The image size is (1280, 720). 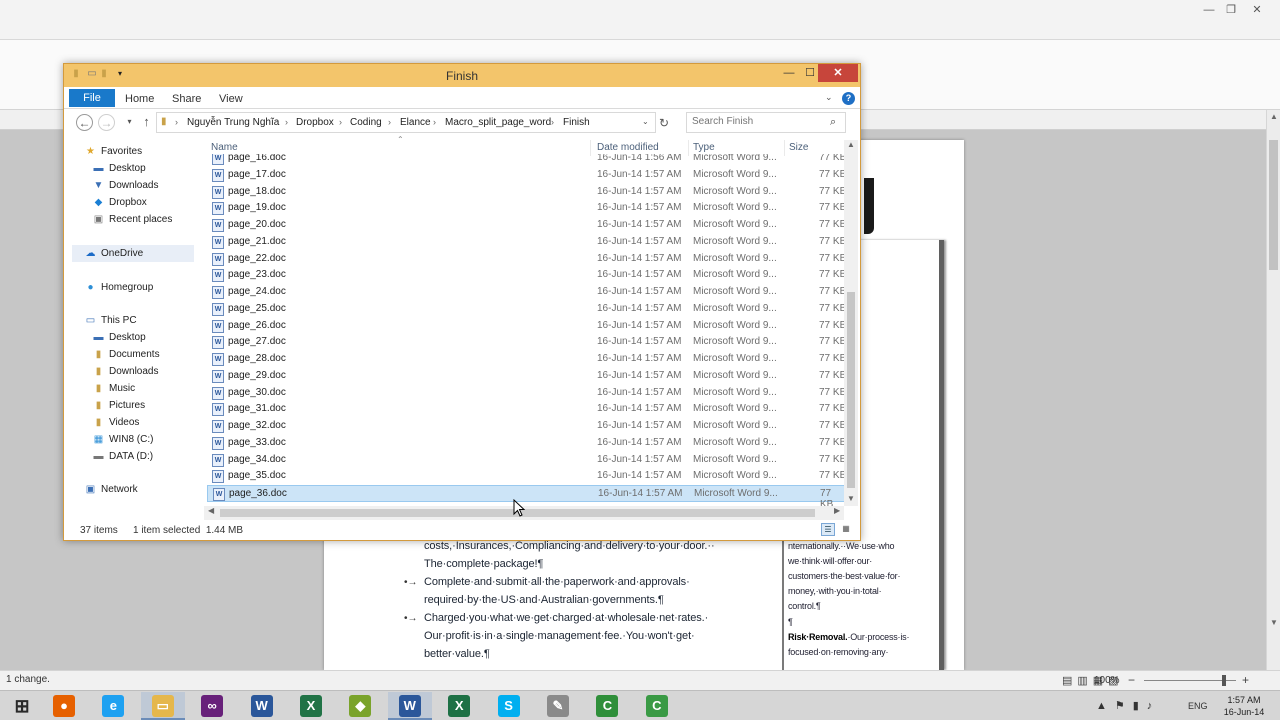 What do you see at coordinates (1224, 680) in the screenshot?
I see `zoom-slider-thumb` at bounding box center [1224, 680].